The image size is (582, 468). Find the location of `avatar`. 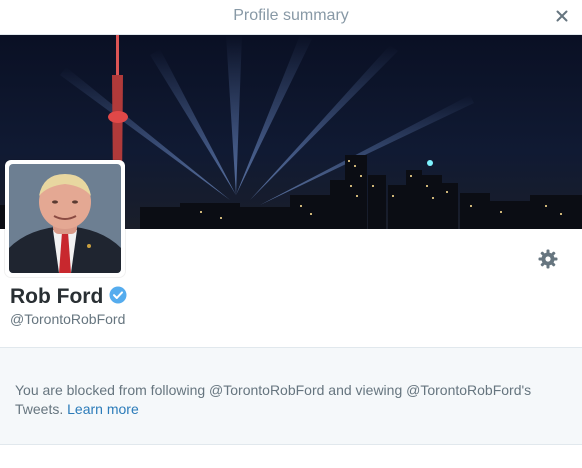

avatar is located at coordinates (65, 218).